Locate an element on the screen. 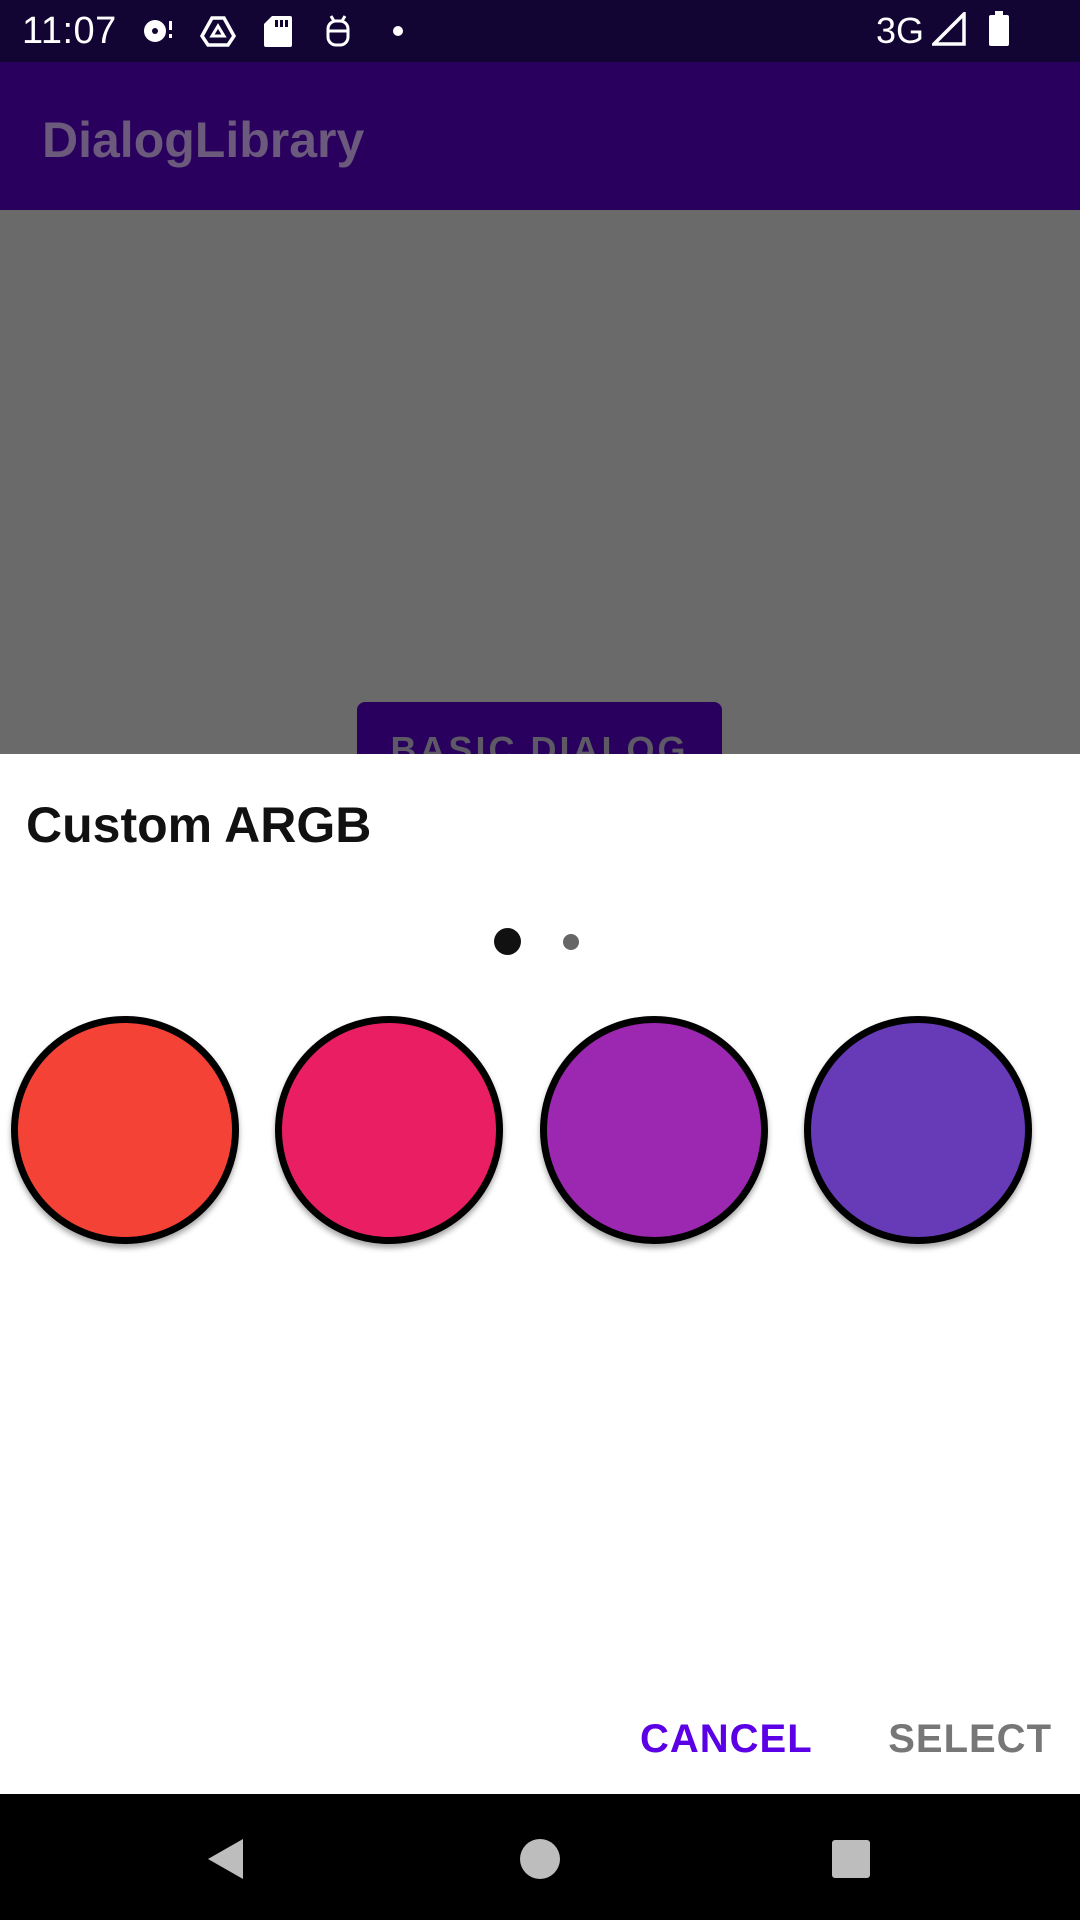 Image resolution: width=1080 pixels, height=1920 pixels. color-swatch-pink is located at coordinates (389, 1130).